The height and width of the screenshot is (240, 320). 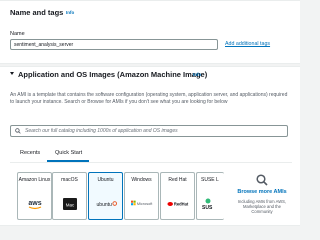 I want to click on name-field-label: Name, so click(x=17, y=34).